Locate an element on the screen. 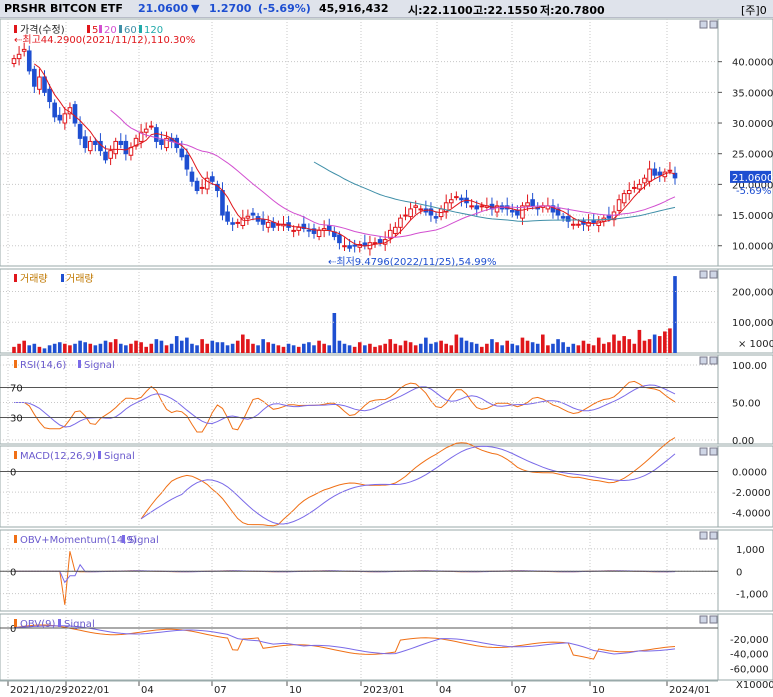  volume-y-tick-label: 200,000 is located at coordinates (752, 292).